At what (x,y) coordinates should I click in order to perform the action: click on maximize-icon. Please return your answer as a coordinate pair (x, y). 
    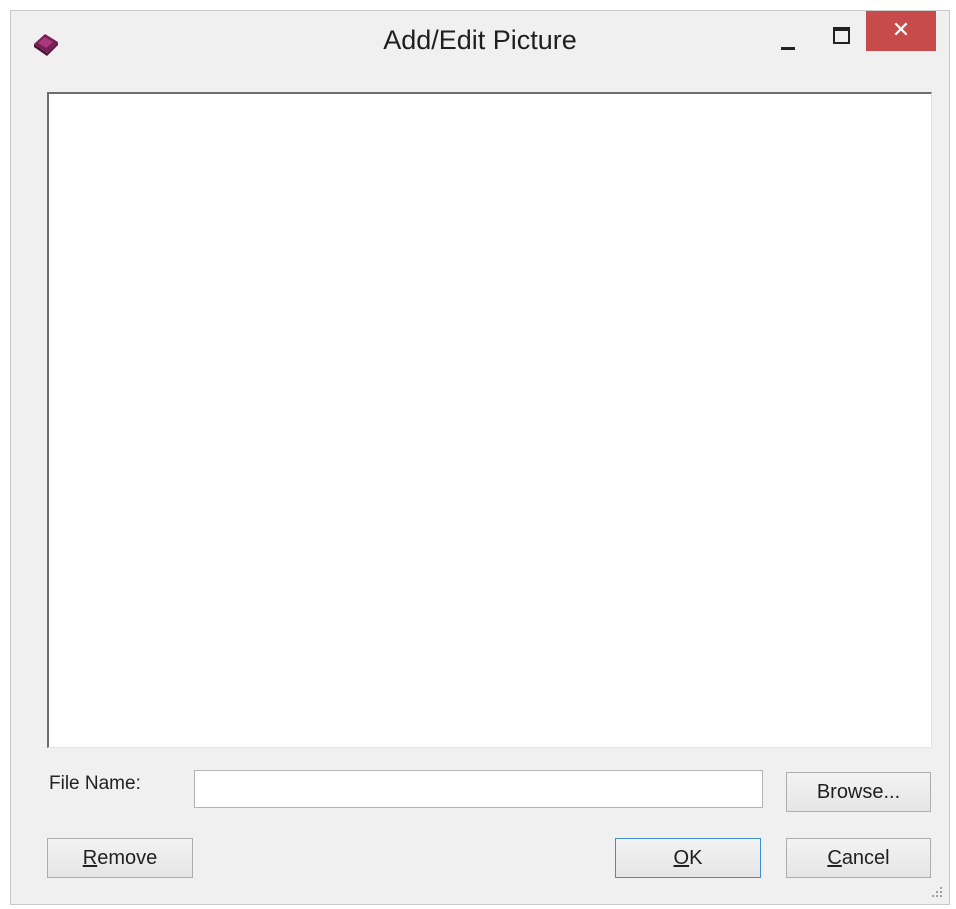
    Looking at the image, I should click on (841, 35).